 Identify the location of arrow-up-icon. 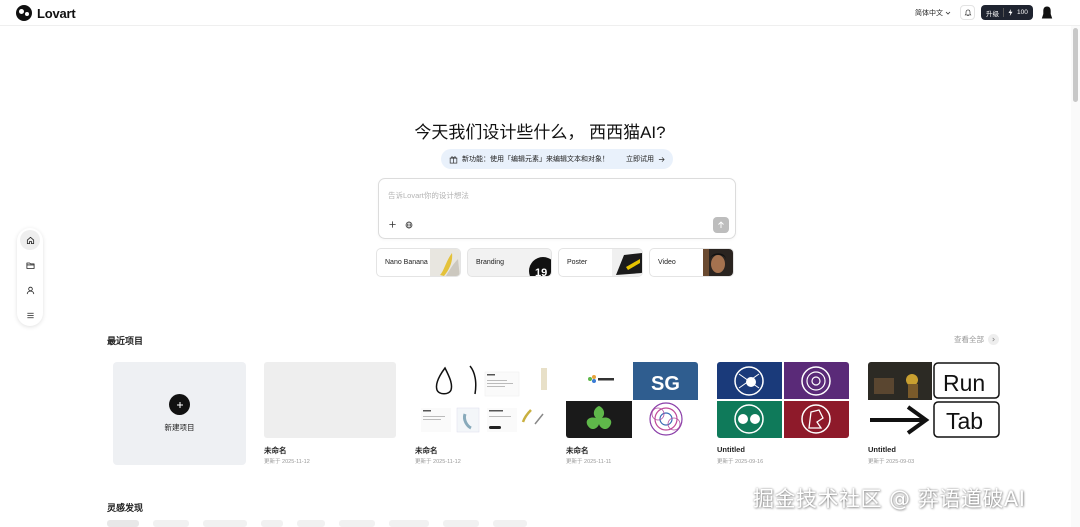
(721, 224).